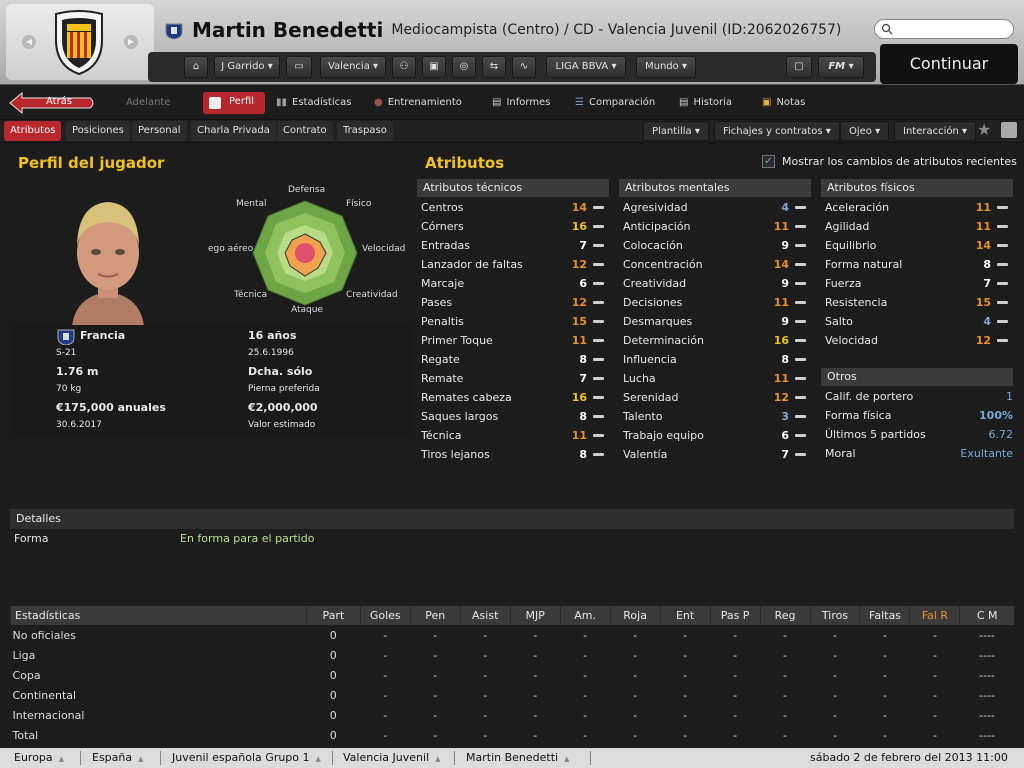 The width and height of the screenshot is (1024, 768). Describe the element at coordinates (524, 67) in the screenshot. I see `chart-icon: ∿` at that location.